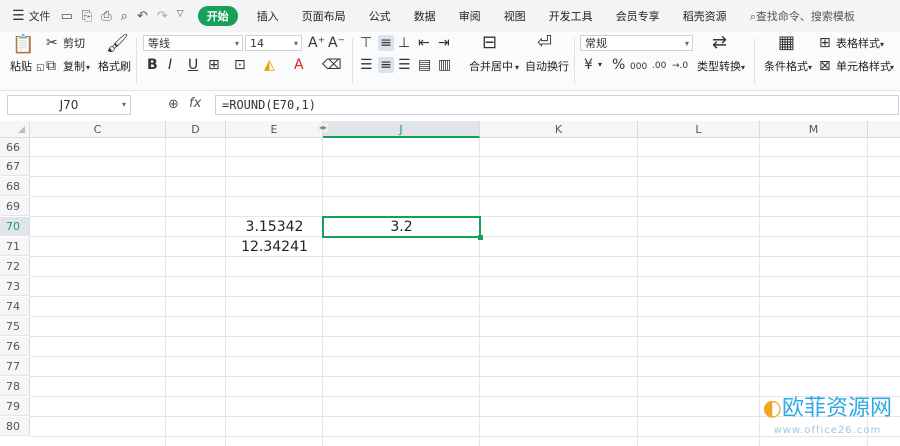 The image size is (900, 446). I want to click on customize-dropdown-icon: ▽, so click(180, 16).